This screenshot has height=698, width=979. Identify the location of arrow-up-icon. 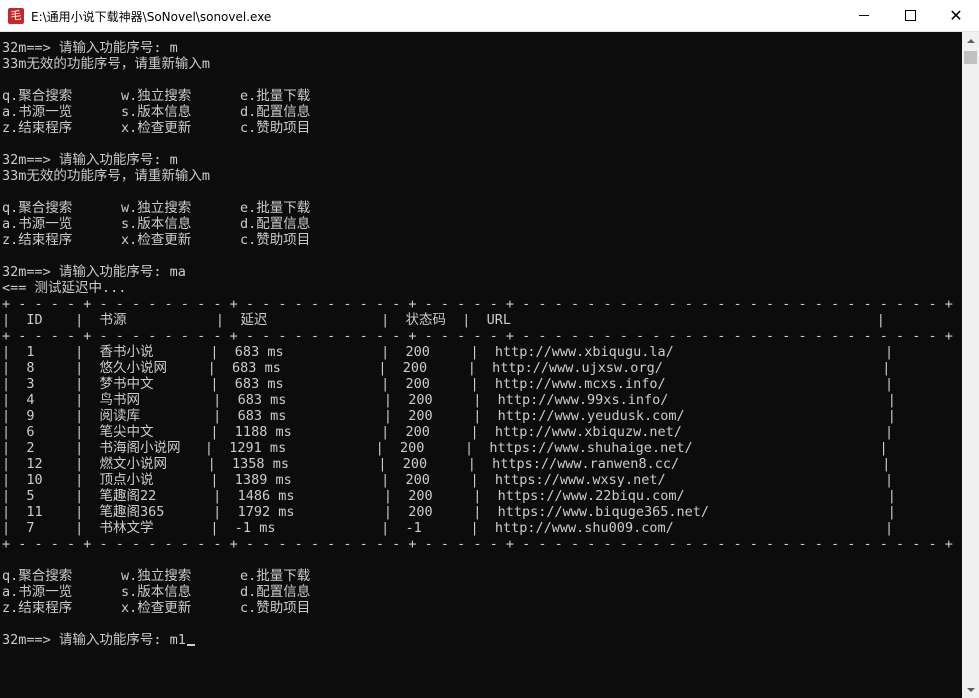
(970, 40).